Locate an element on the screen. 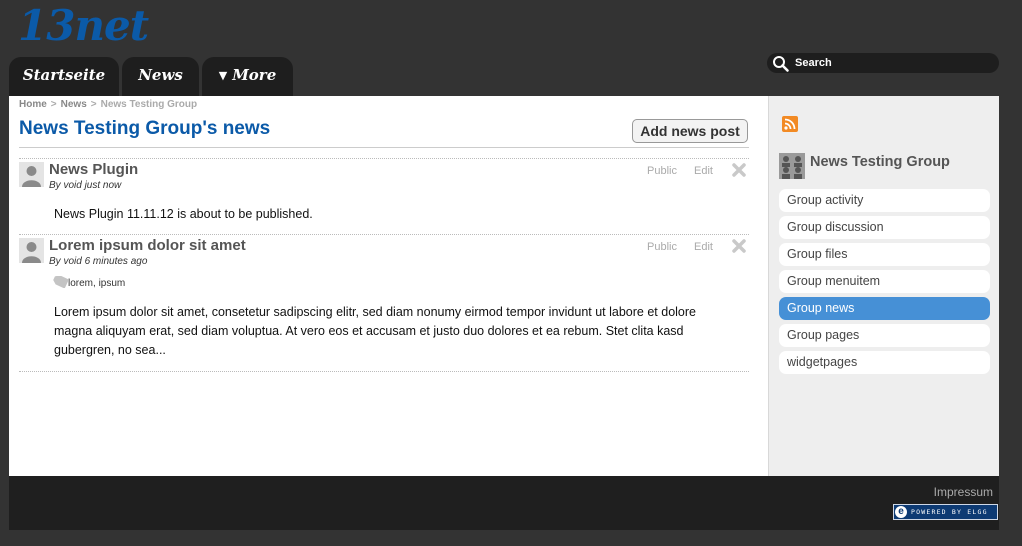 This screenshot has height=546, width=1022. tab-label: Startseite is located at coordinates (64, 75).